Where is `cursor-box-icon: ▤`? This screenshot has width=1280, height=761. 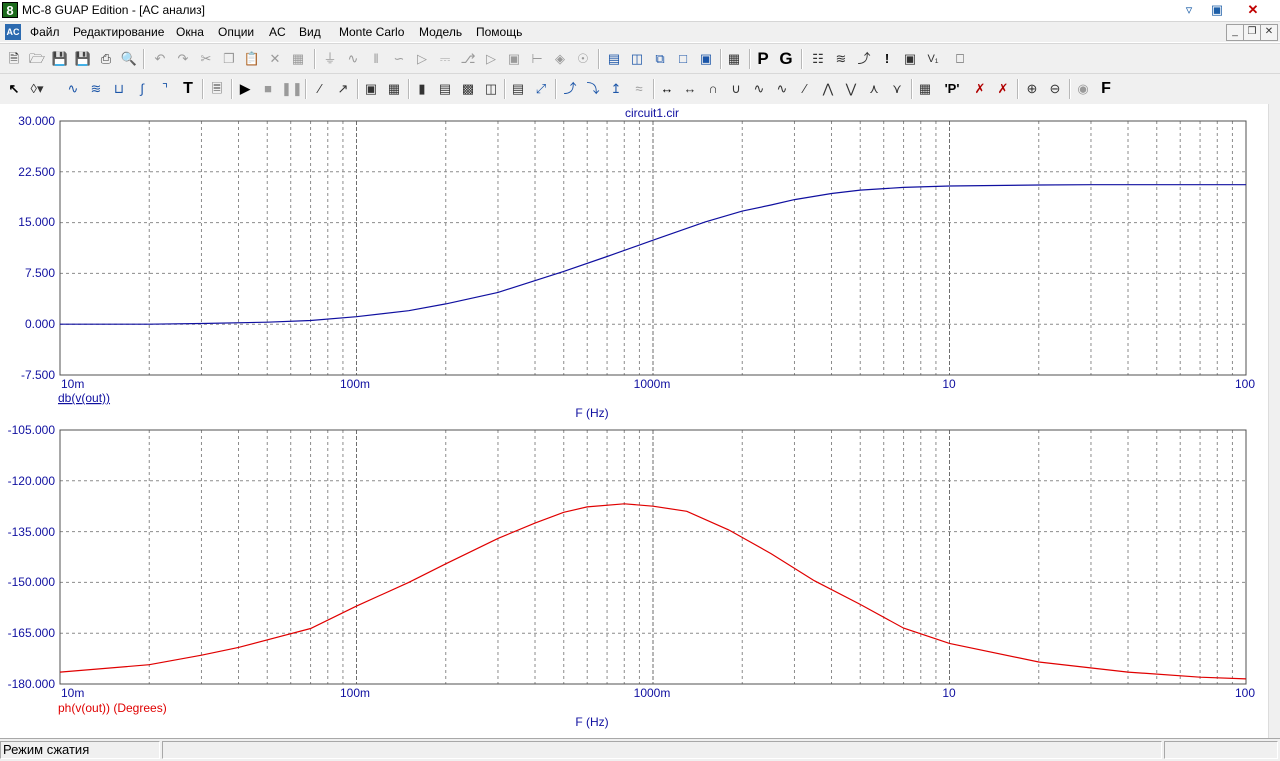 cursor-box-icon: ▤ is located at coordinates (518, 89).